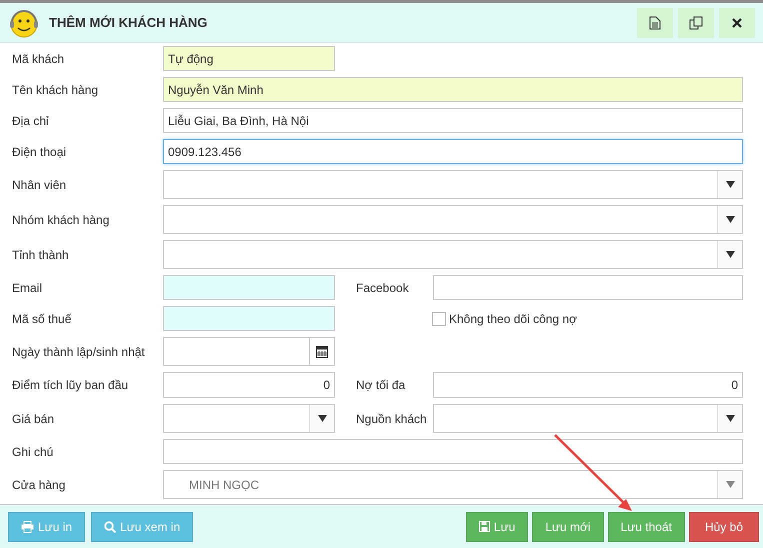 The width and height of the screenshot is (763, 548). I want to click on field-label: Giá bán, so click(34, 419).